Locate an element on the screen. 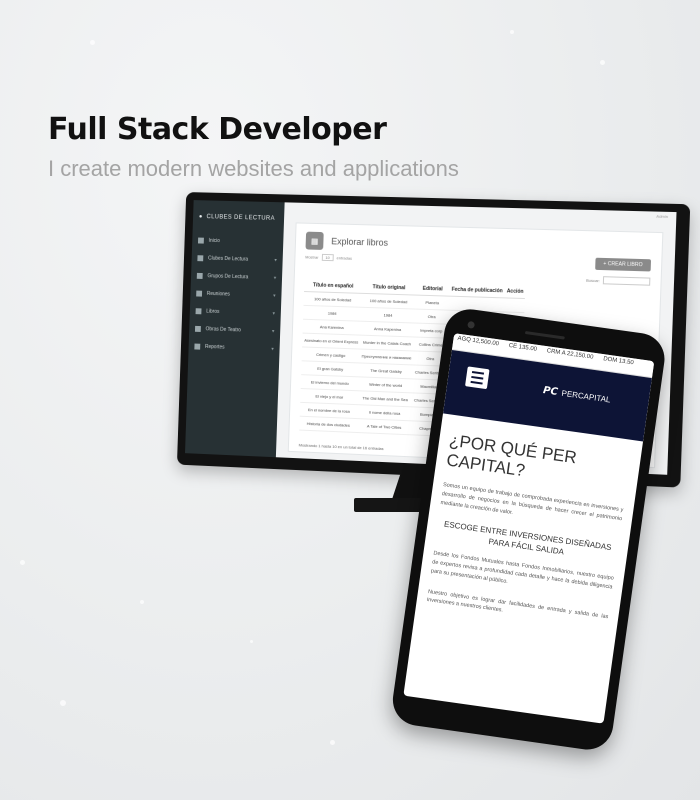  book-icon: ▦ is located at coordinates (314, 240).